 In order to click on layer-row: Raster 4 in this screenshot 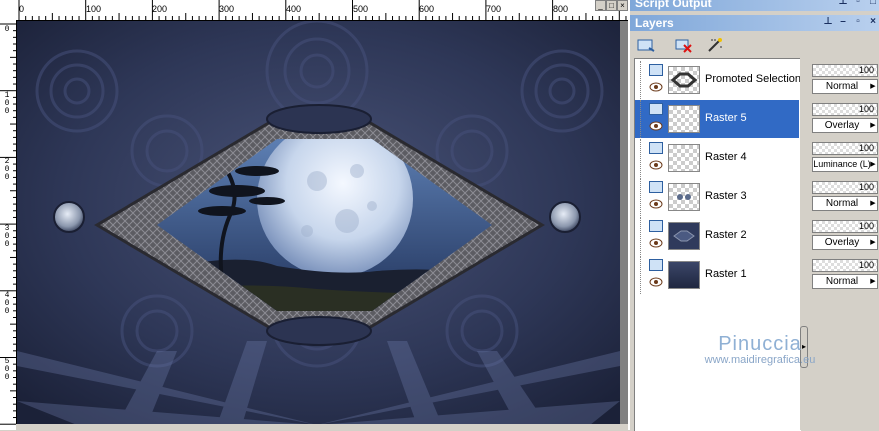, I will do `click(717, 158)`.